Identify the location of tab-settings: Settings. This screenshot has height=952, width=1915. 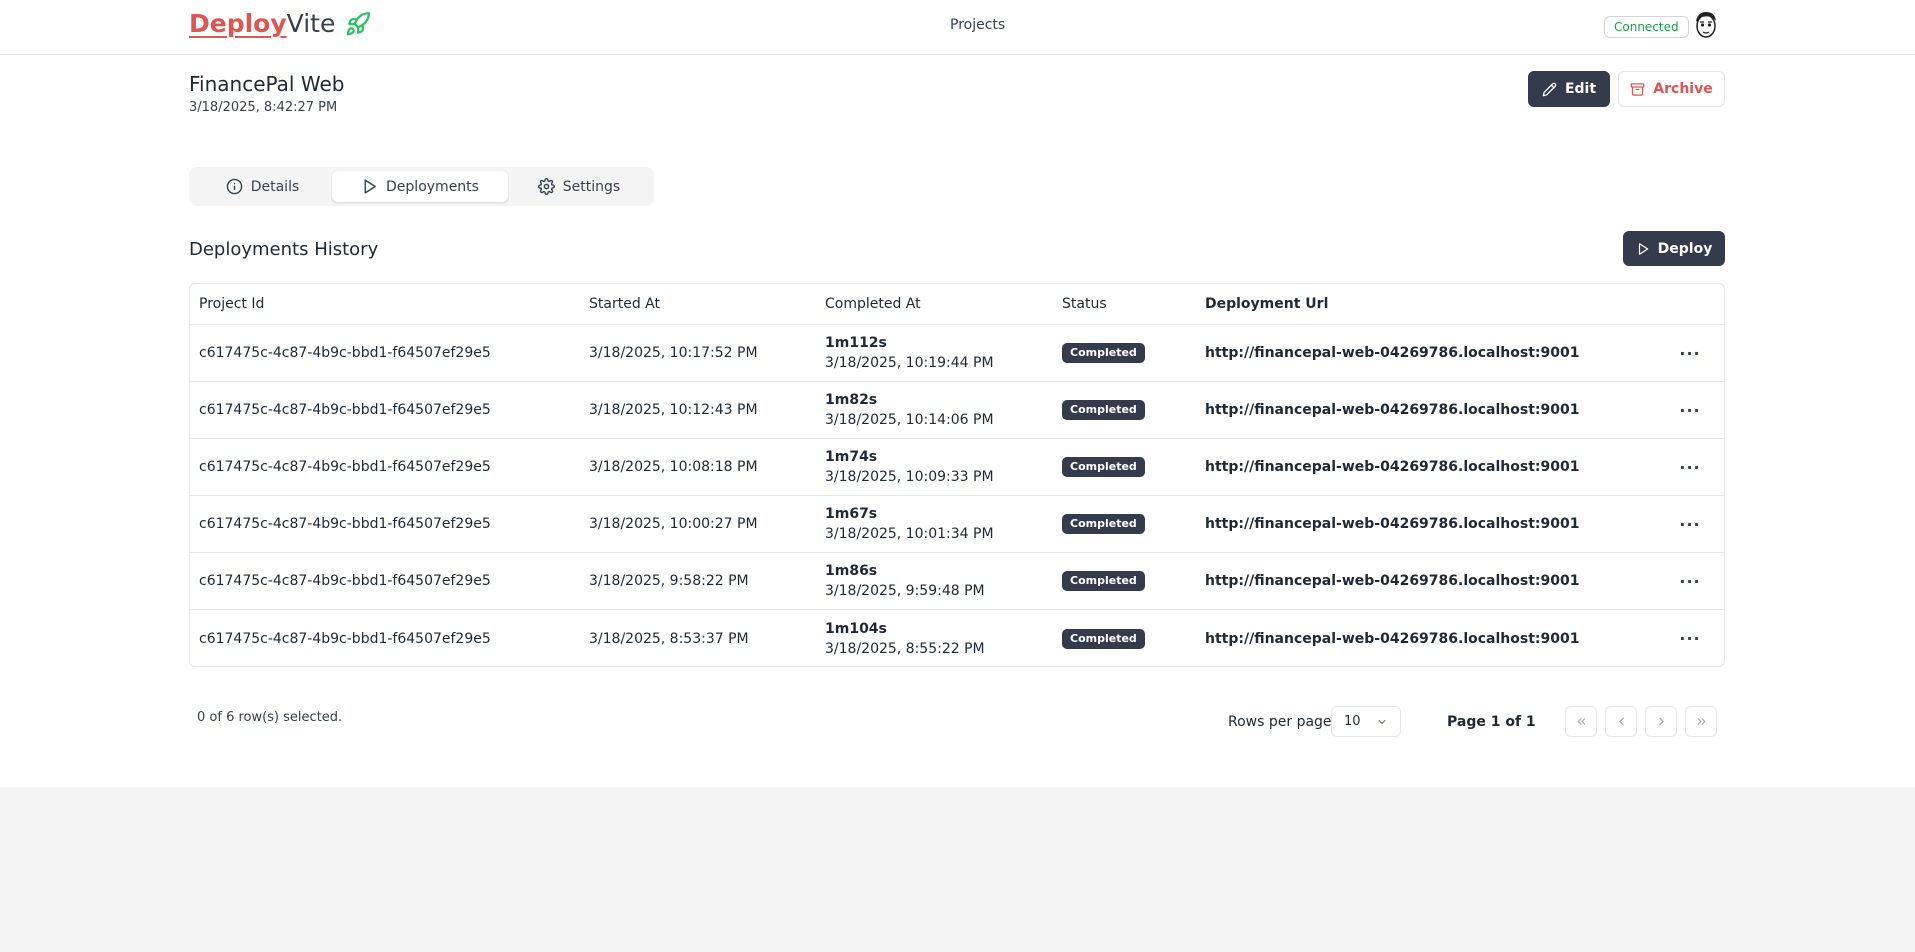
(579, 186).